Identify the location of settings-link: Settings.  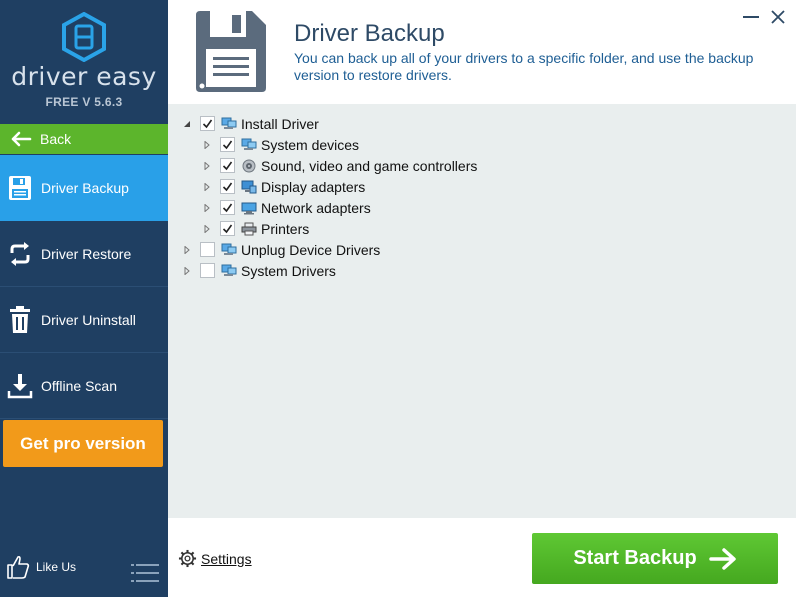
(215, 558).